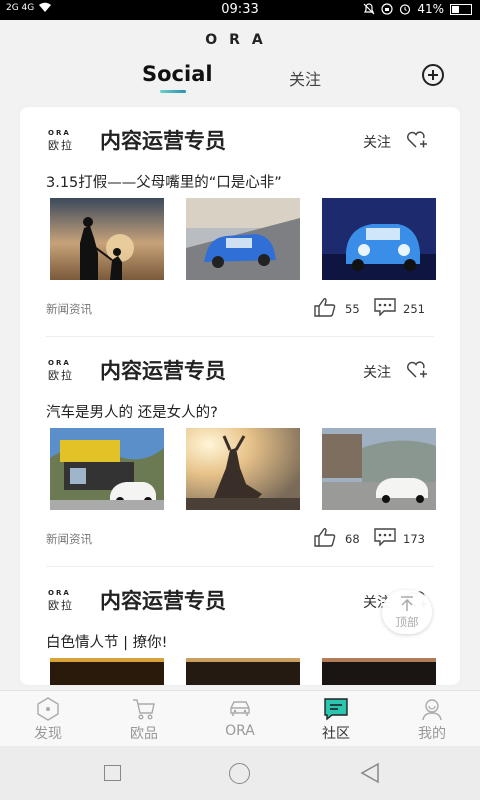 The image size is (480, 800). What do you see at coordinates (240, 60) in the screenshot?
I see `app-header: ORA Social 关注` at bounding box center [240, 60].